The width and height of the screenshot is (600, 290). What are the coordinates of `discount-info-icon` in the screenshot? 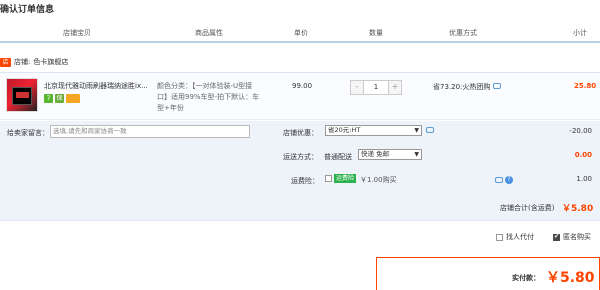 It's located at (430, 130).